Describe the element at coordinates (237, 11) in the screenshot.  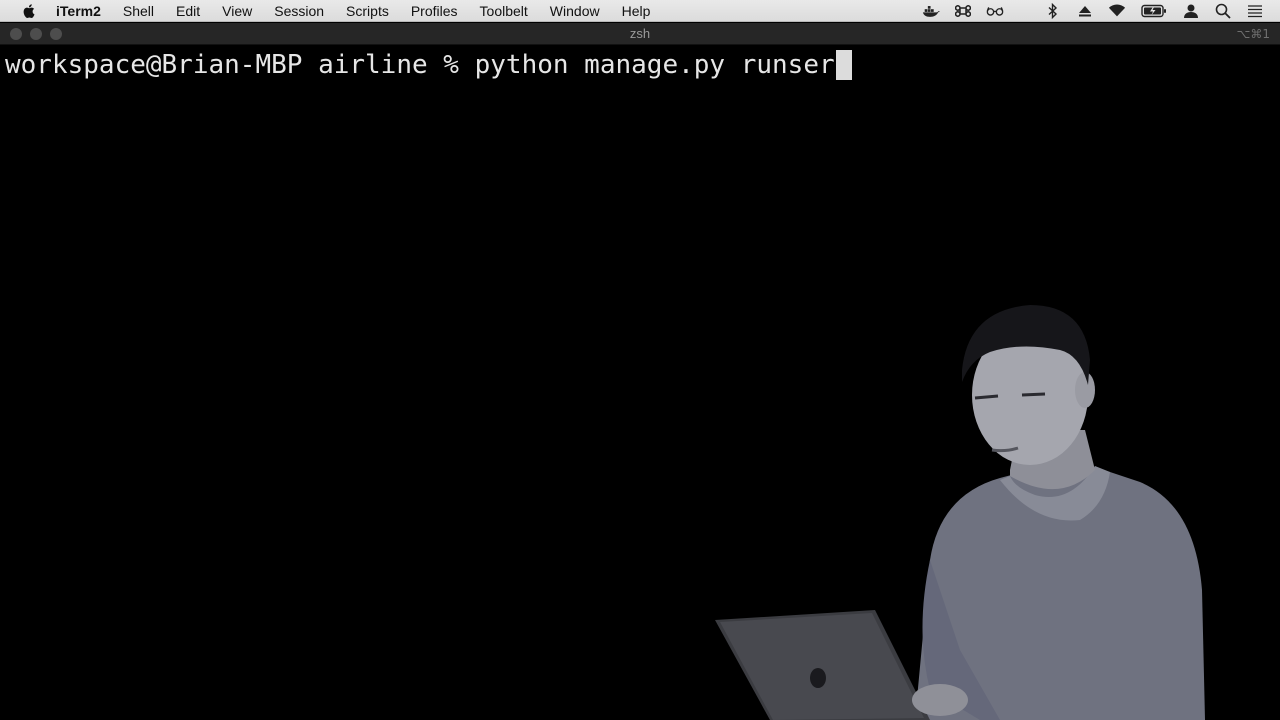
I see `menu-view: View` at that location.